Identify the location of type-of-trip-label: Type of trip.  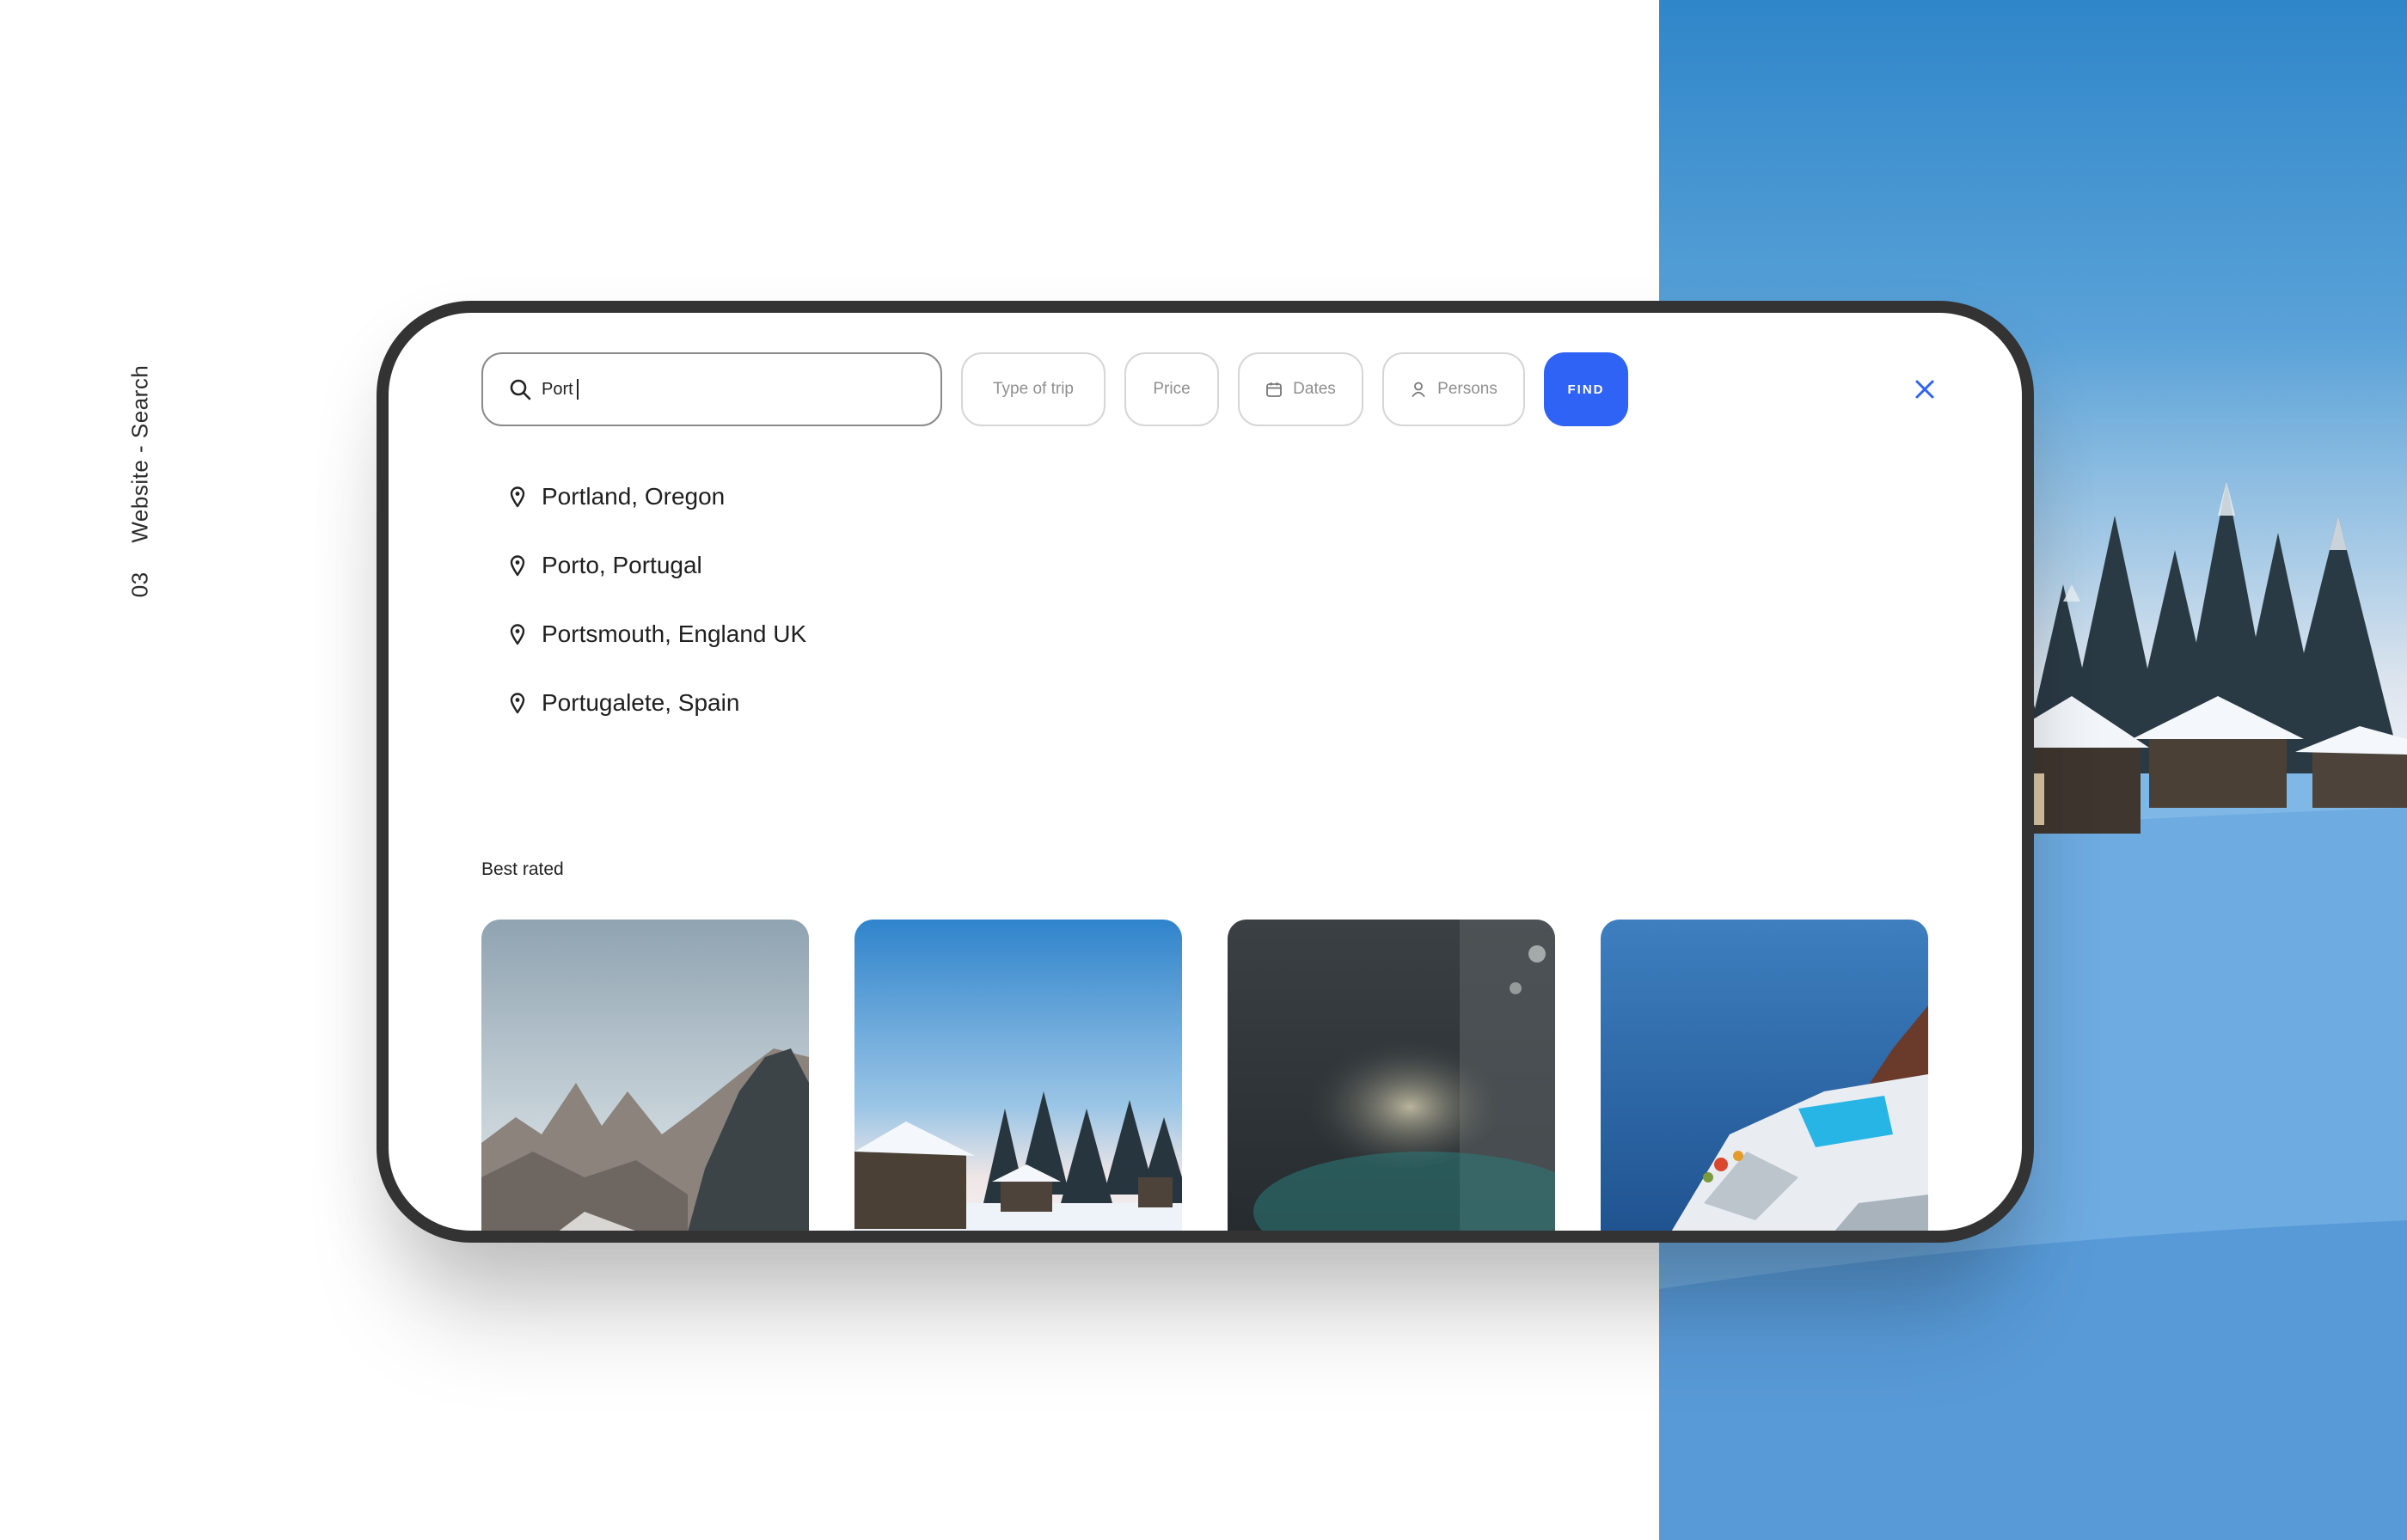
(1033, 389).